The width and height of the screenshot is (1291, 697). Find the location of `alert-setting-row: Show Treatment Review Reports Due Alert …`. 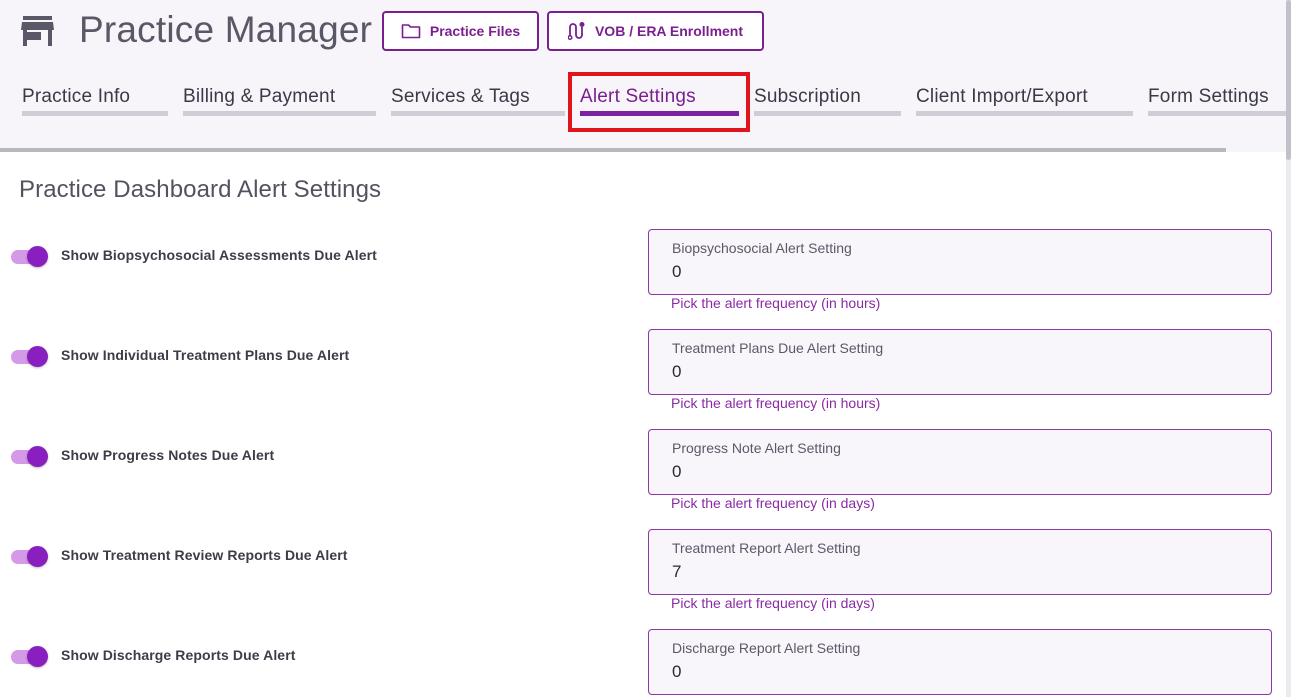

alert-setting-row: Show Treatment Review Reports Due Alert … is located at coordinates (643, 574).